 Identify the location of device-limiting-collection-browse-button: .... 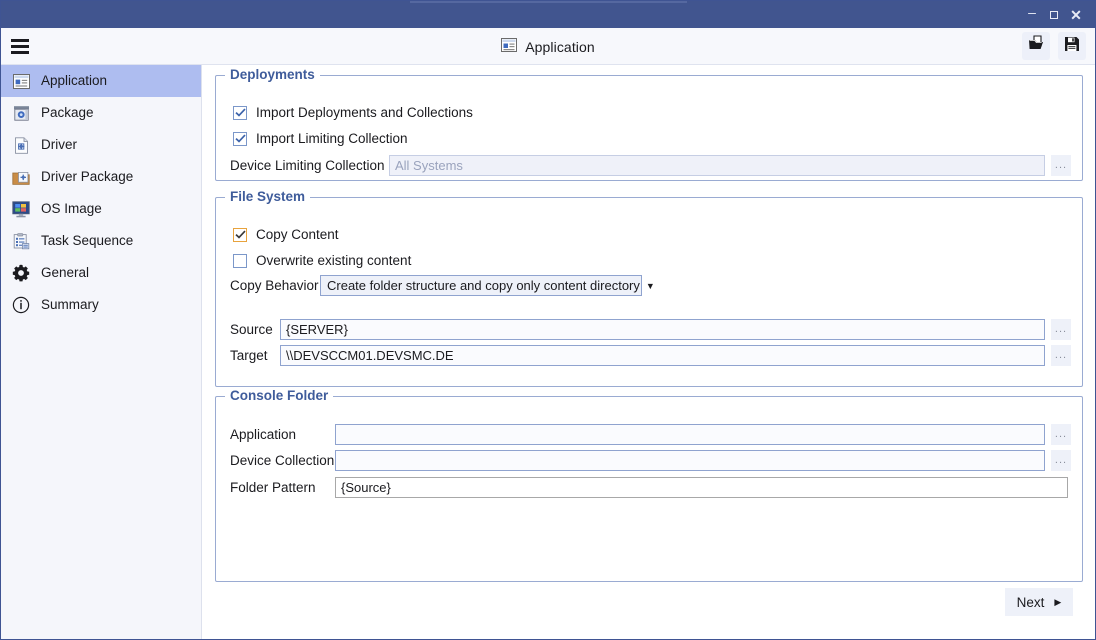
(1061, 165).